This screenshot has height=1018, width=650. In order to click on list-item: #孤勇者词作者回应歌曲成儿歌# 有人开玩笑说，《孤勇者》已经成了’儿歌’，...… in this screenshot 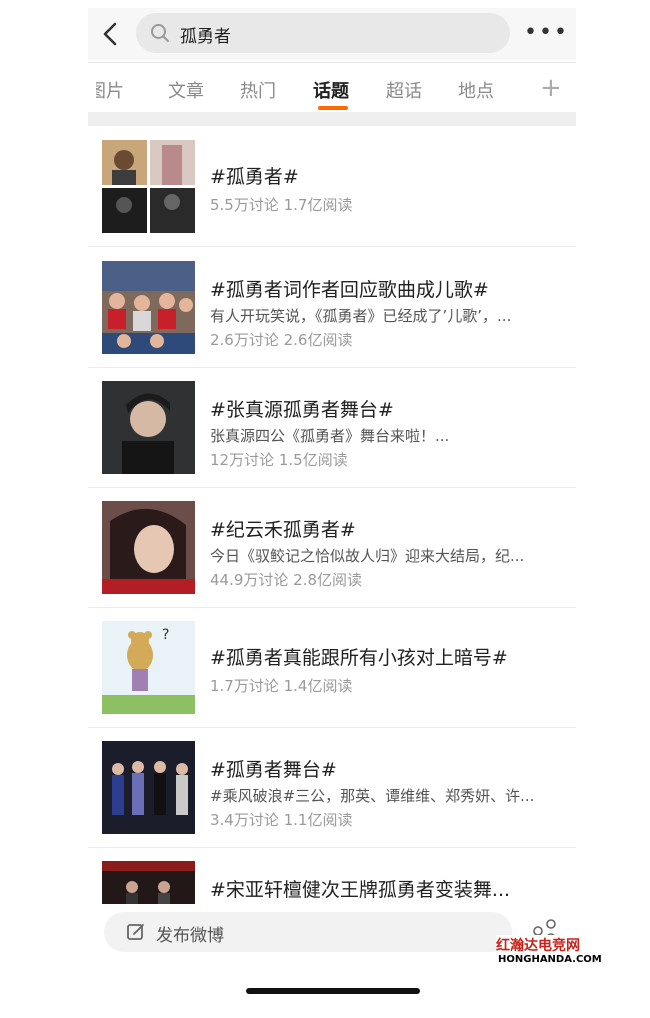, I will do `click(332, 307)`.